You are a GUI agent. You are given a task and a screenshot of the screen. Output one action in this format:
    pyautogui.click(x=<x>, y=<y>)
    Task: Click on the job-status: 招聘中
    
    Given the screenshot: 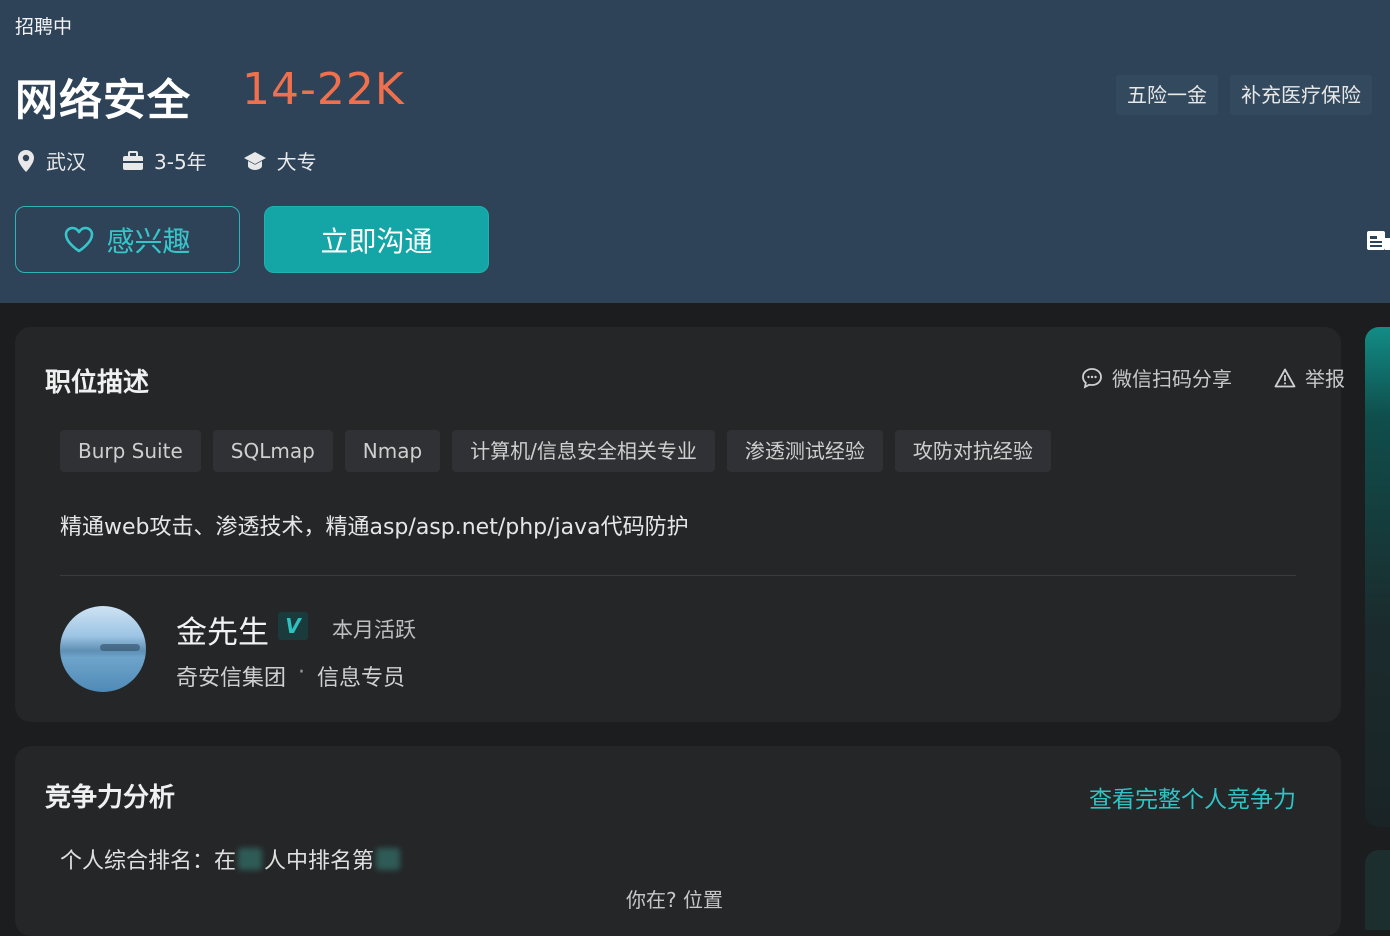 What is the action you would take?
    pyautogui.click(x=44, y=27)
    